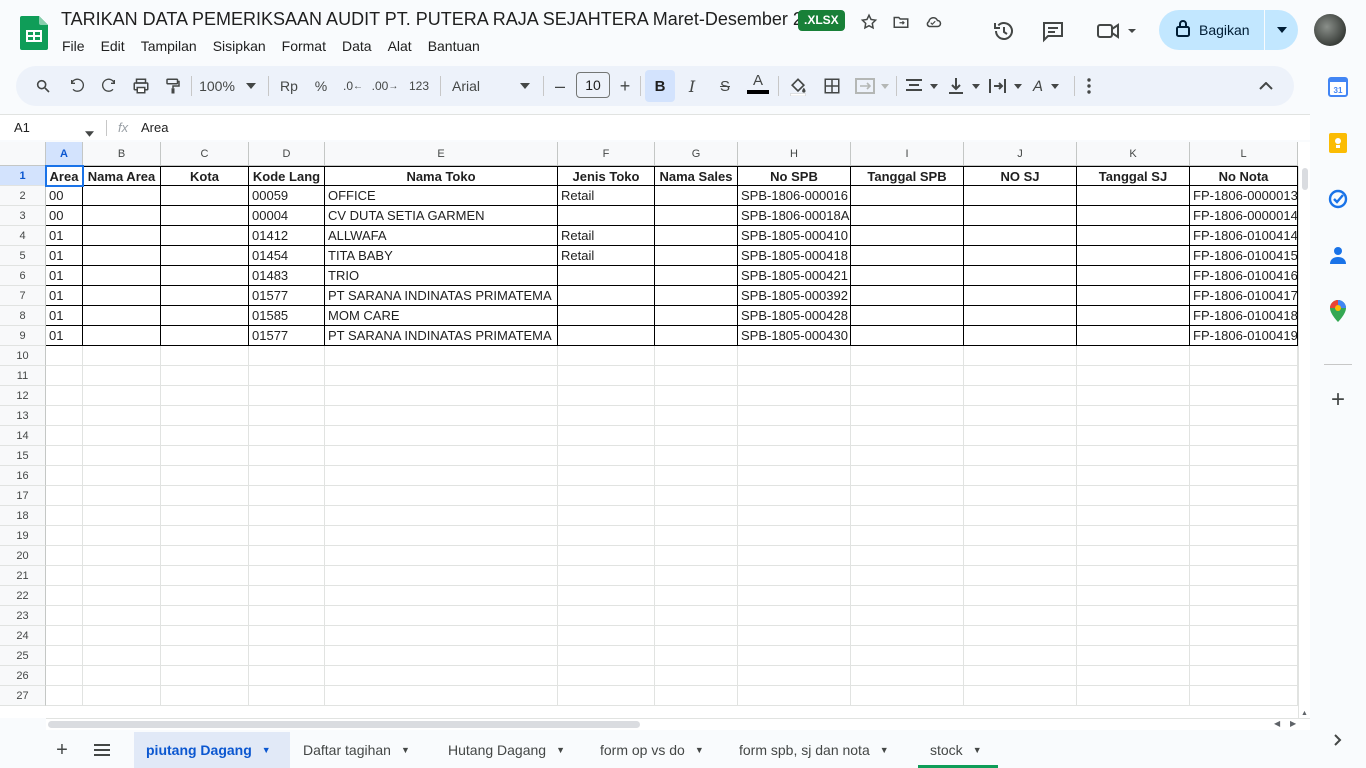 Image resolution: width=1366 pixels, height=768 pixels. I want to click on header-cell: No SPB, so click(794, 176).